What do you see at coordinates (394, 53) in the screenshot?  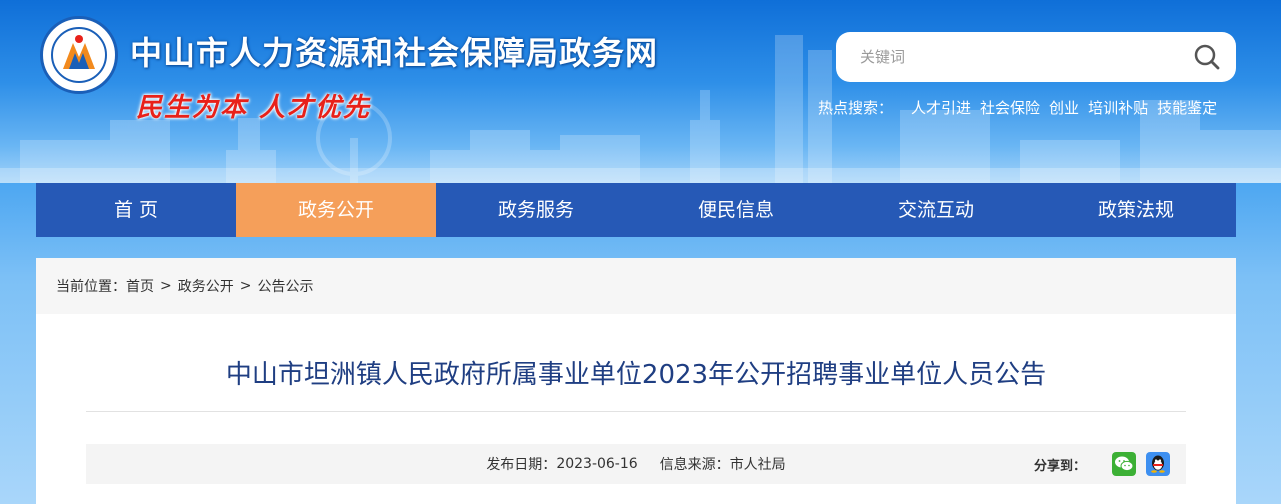 I see `site-title: 中山市人力资源和社会保障局政务网` at bounding box center [394, 53].